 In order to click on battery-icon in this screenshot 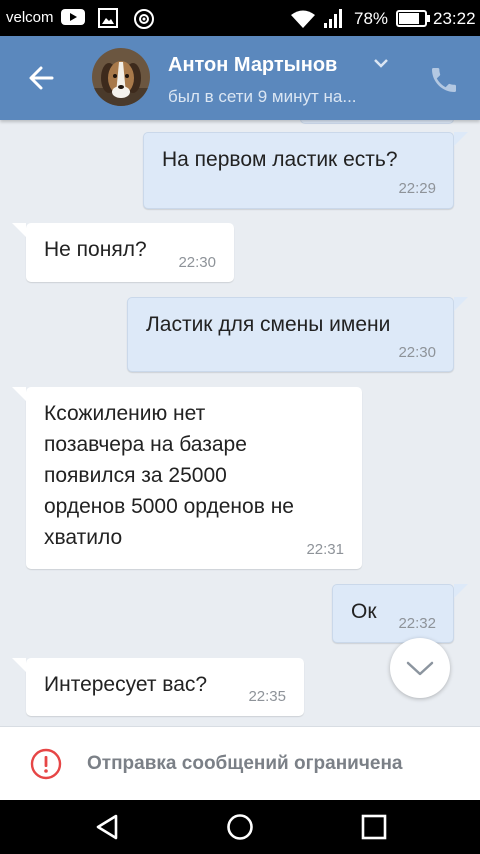, I will do `click(413, 18)`.